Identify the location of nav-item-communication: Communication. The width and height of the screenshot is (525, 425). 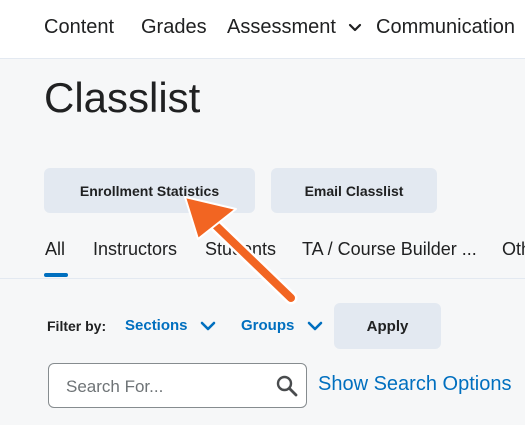
(445, 27).